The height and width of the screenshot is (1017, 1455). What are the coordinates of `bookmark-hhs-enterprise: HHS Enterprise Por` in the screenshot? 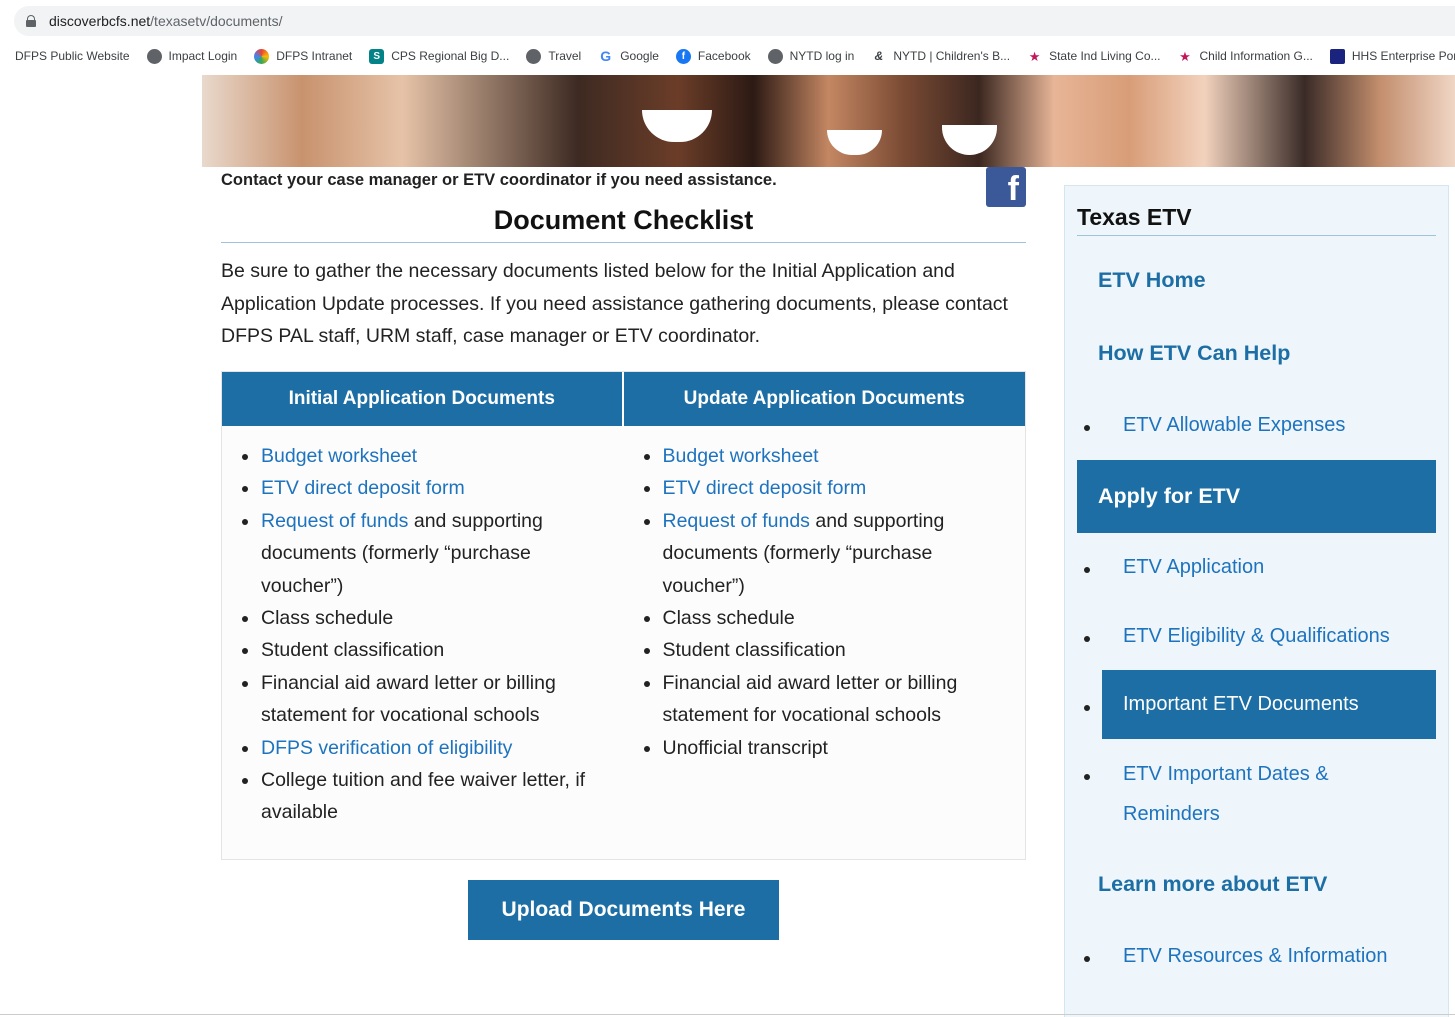 It's located at (1392, 56).